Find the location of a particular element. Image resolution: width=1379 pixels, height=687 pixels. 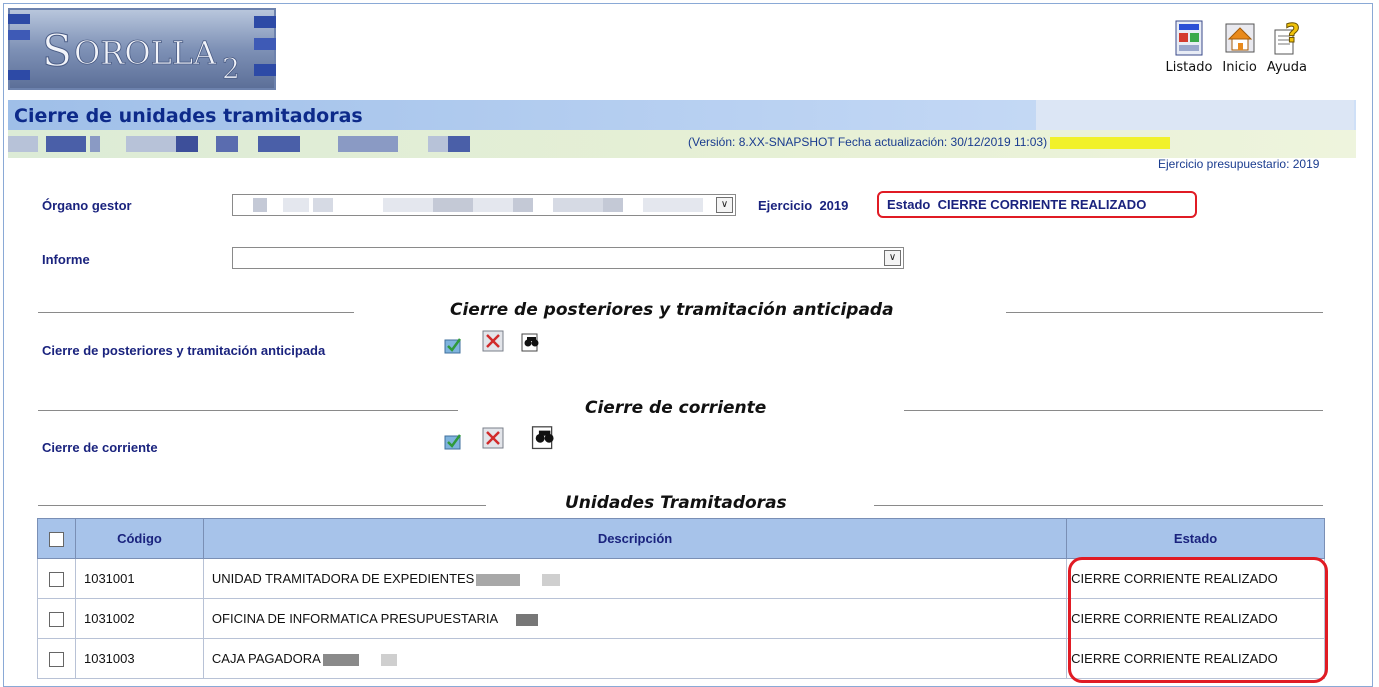

select-all-checkbox is located at coordinates (56, 539).